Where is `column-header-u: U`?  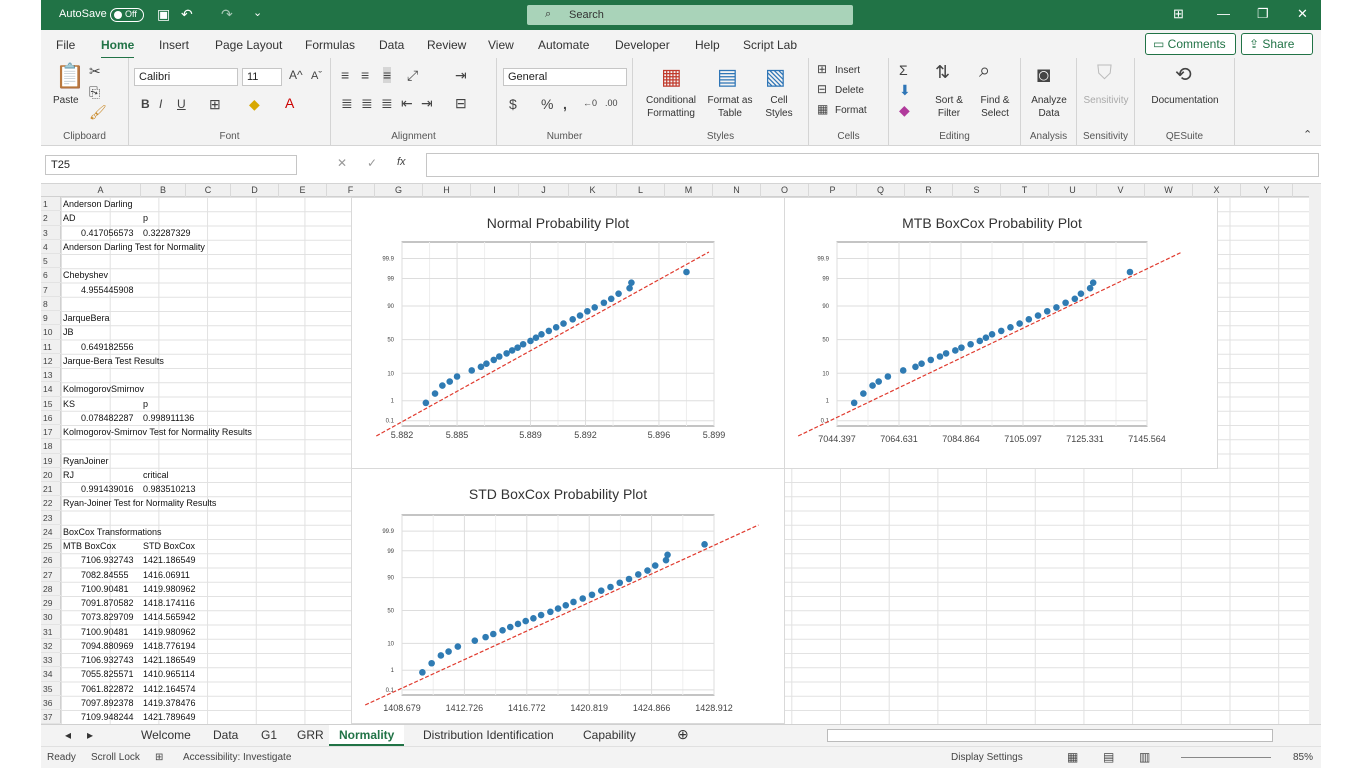
column-header-u: U is located at coordinates (1073, 190).